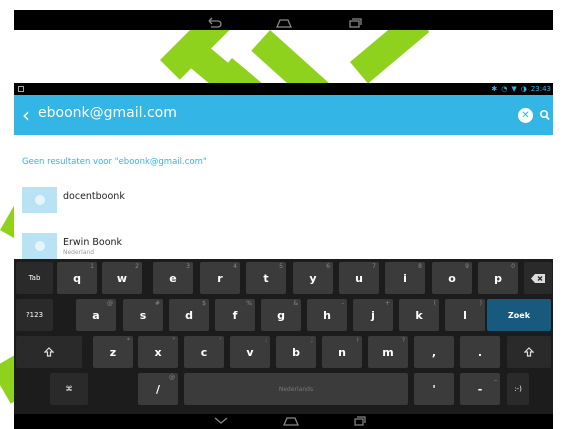 The height and width of the screenshot is (429, 565). I want to click on contact-location: Nederland, so click(79, 252).